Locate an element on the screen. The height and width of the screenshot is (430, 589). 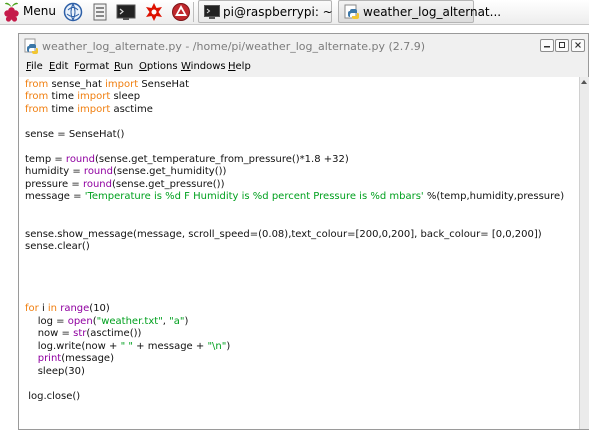
maximize-icon is located at coordinates (562, 45).